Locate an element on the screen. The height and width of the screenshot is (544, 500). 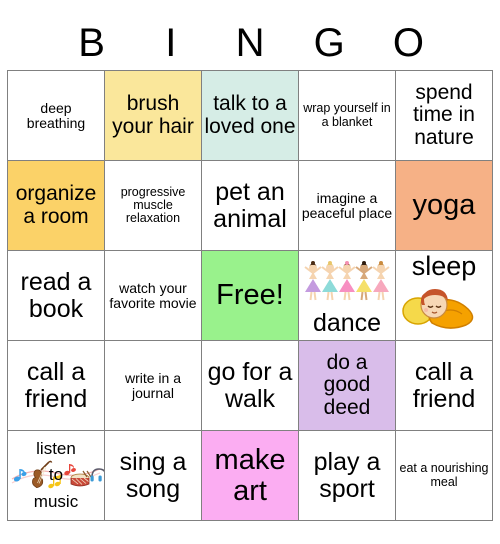
bingo-cell: wrap yourself in a blanket is located at coordinates (347, 115).